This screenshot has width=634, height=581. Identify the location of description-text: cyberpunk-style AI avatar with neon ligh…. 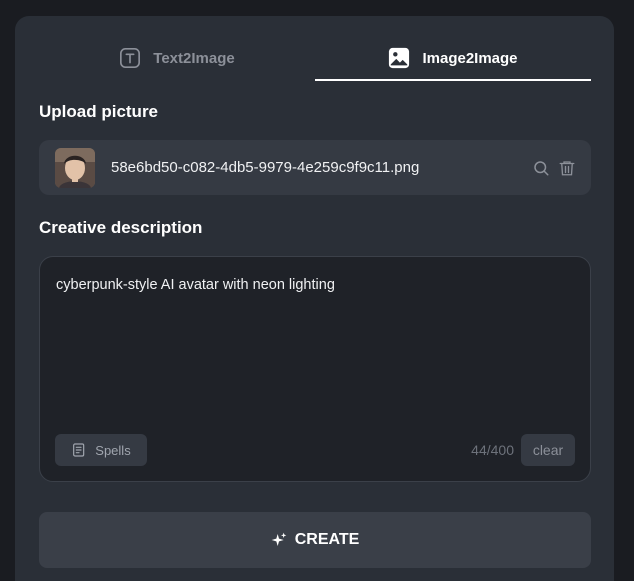
(315, 285).